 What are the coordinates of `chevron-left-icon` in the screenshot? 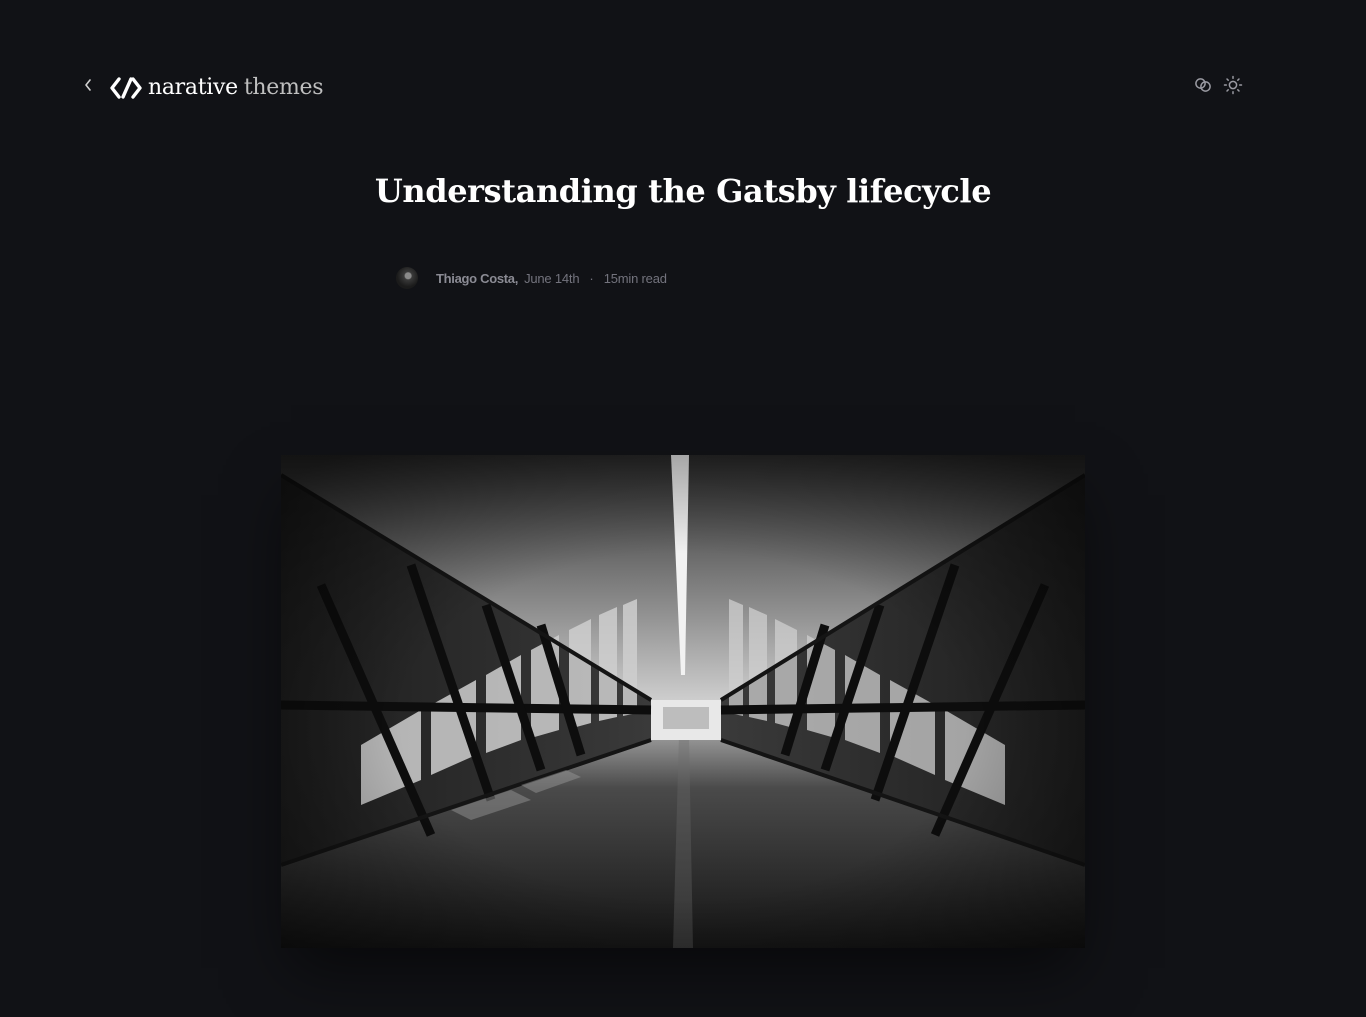 It's located at (88, 85).